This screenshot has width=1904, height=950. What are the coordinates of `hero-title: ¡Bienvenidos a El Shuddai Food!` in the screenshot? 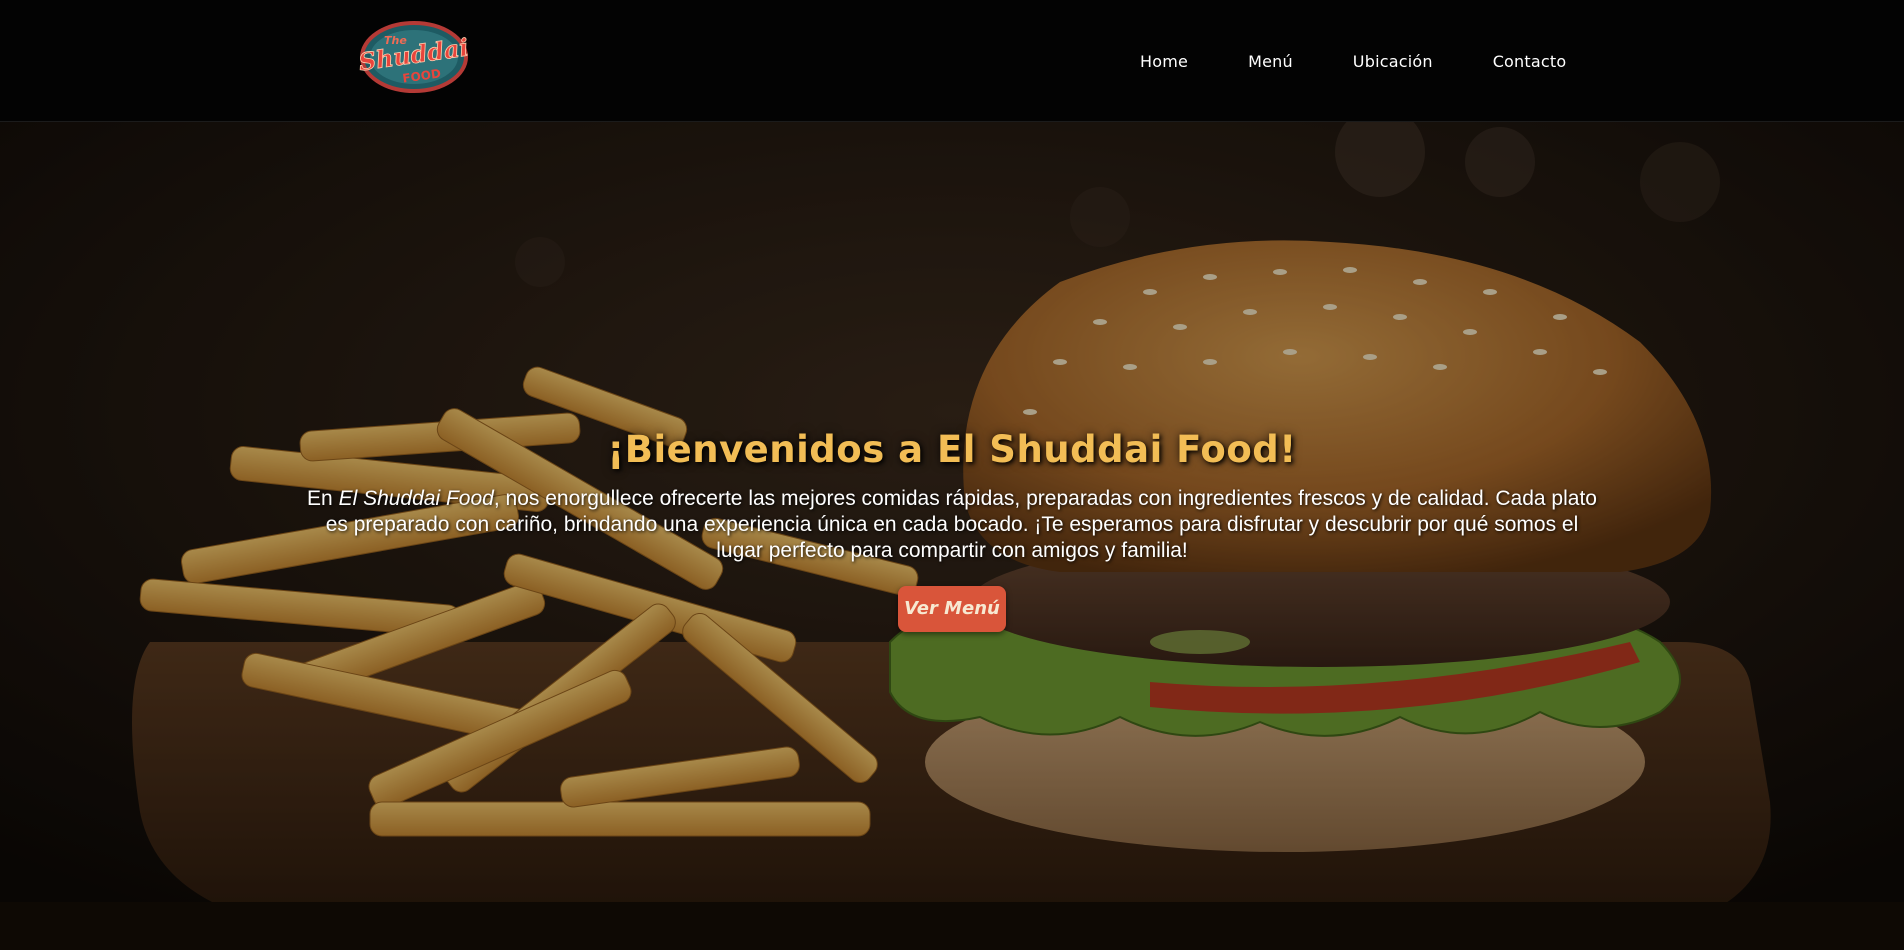 It's located at (952, 449).